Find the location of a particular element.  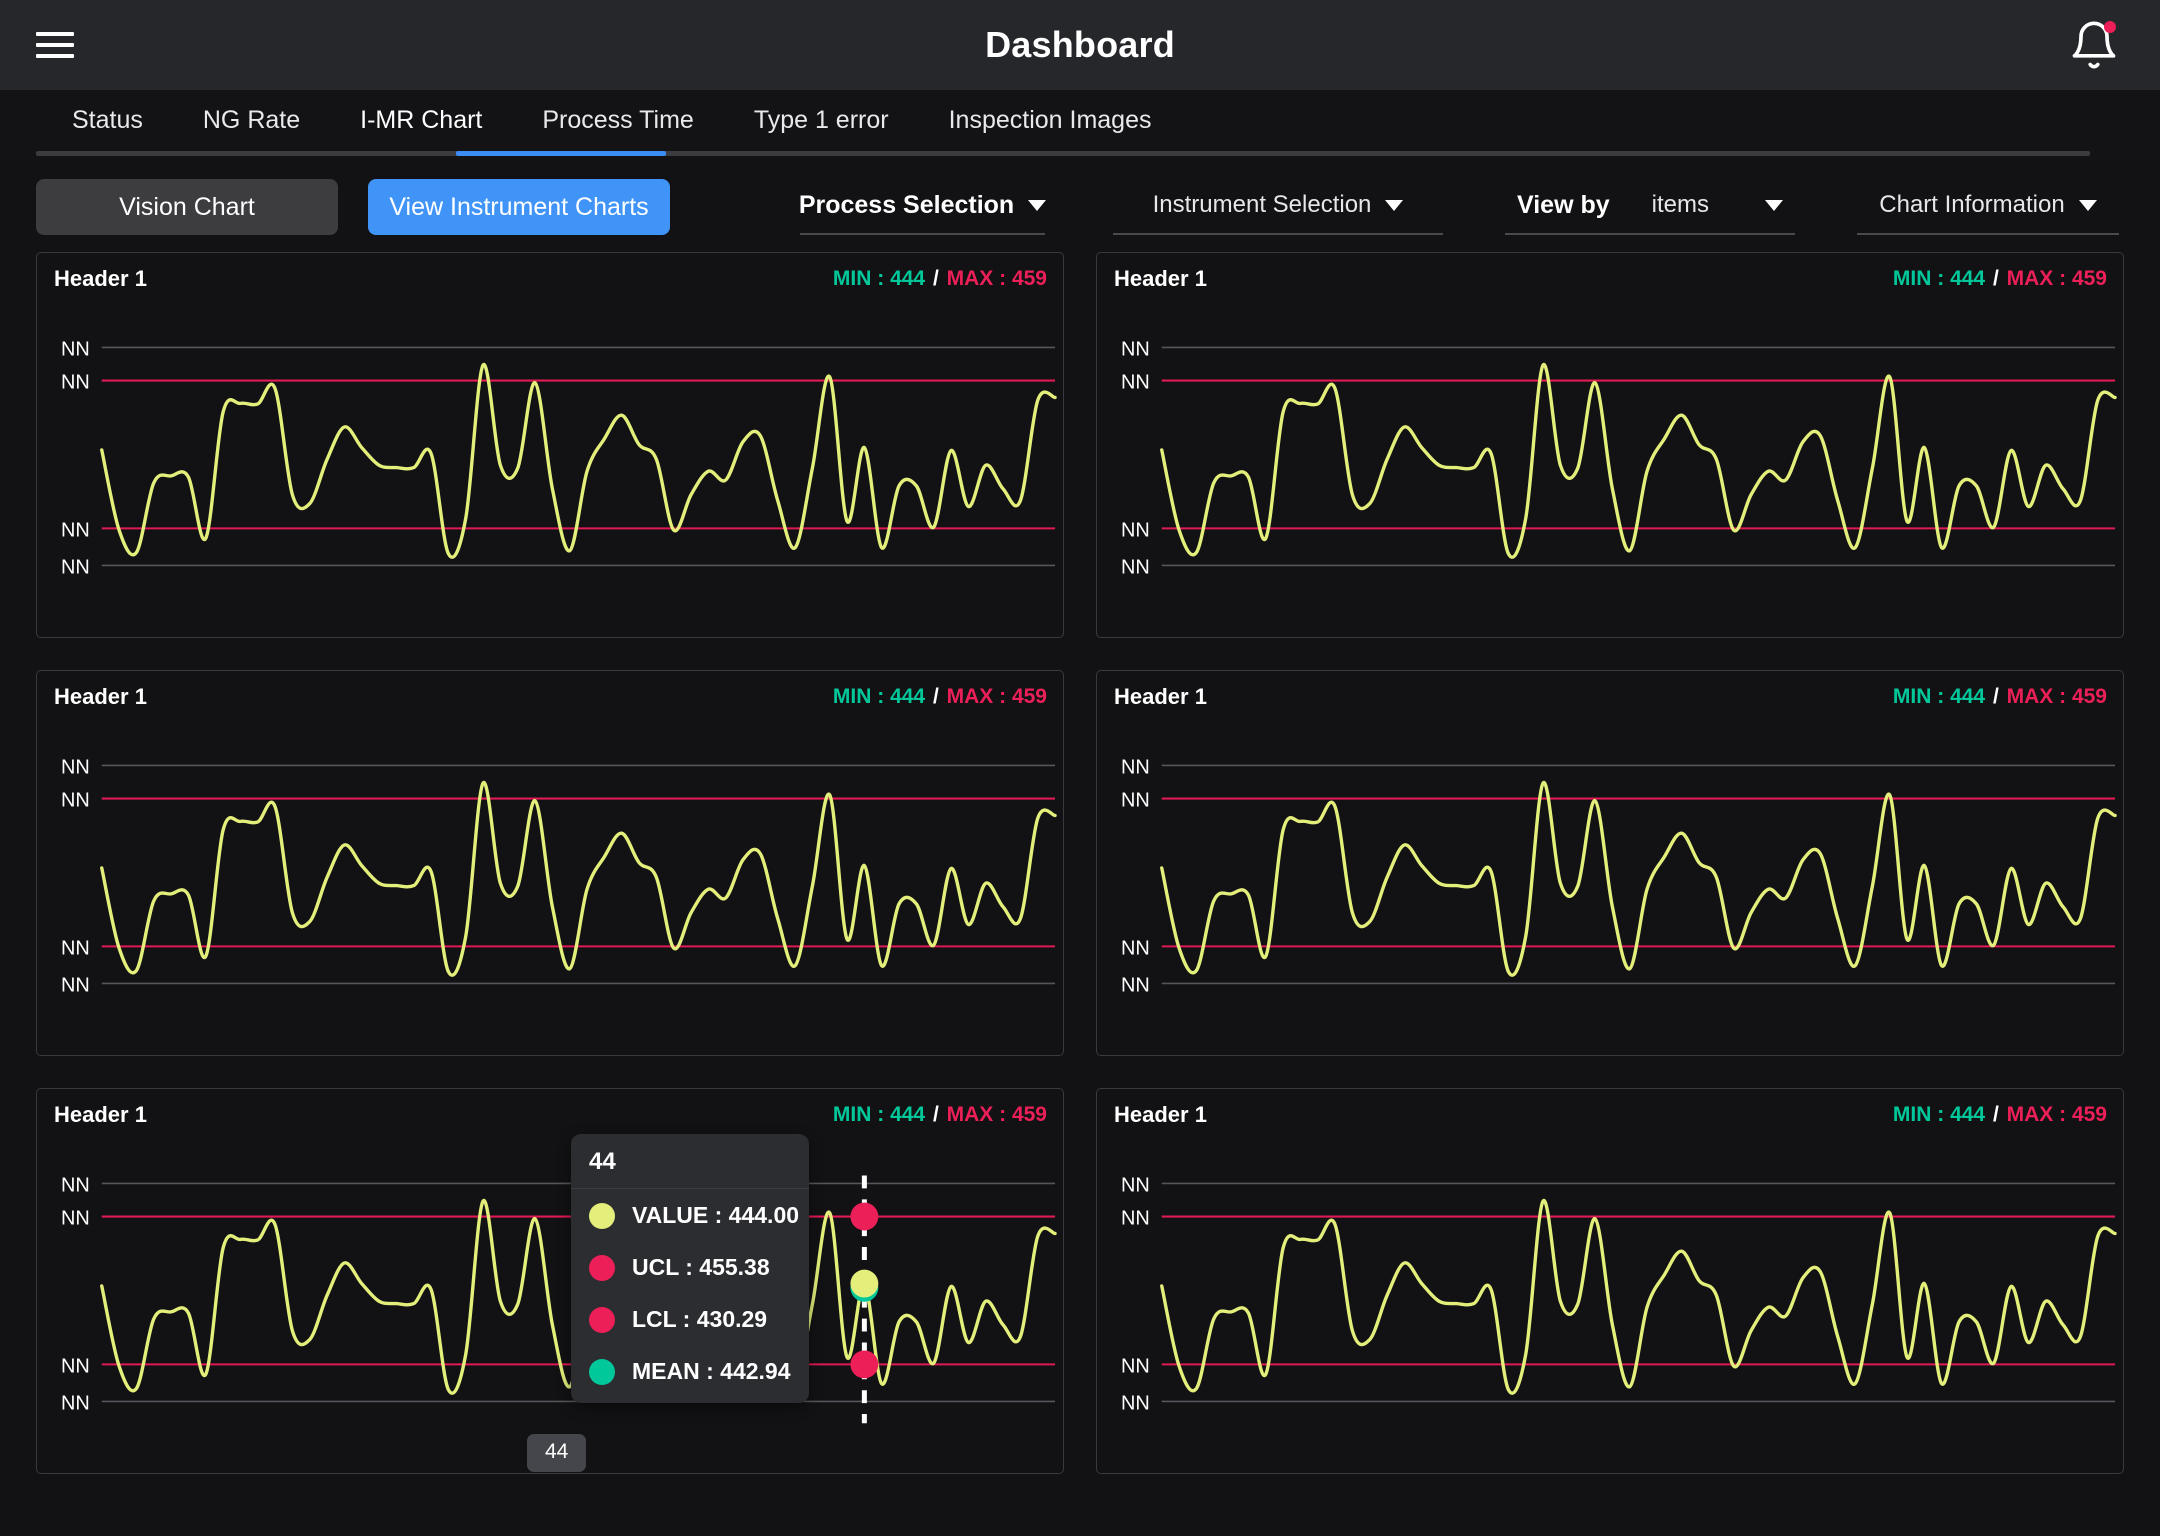

x-axis-value-badge: 44 is located at coordinates (557, 1453).